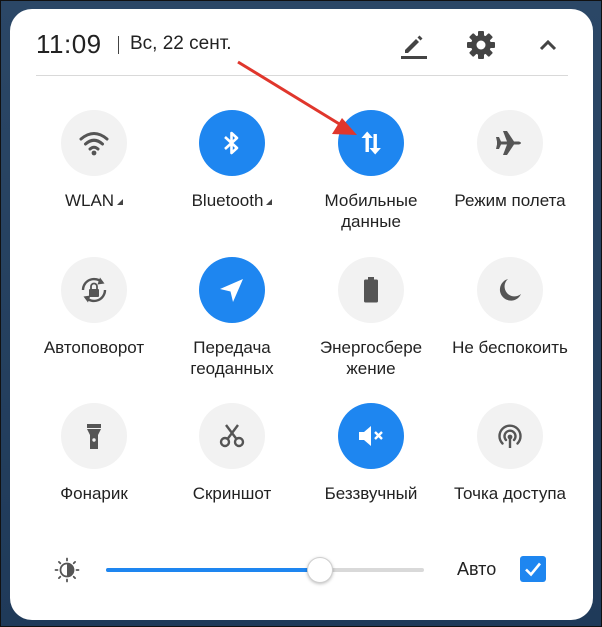 This screenshot has height=627, width=602. What do you see at coordinates (371, 493) in the screenshot?
I see `tile-silent-label: Беззвучный` at bounding box center [371, 493].